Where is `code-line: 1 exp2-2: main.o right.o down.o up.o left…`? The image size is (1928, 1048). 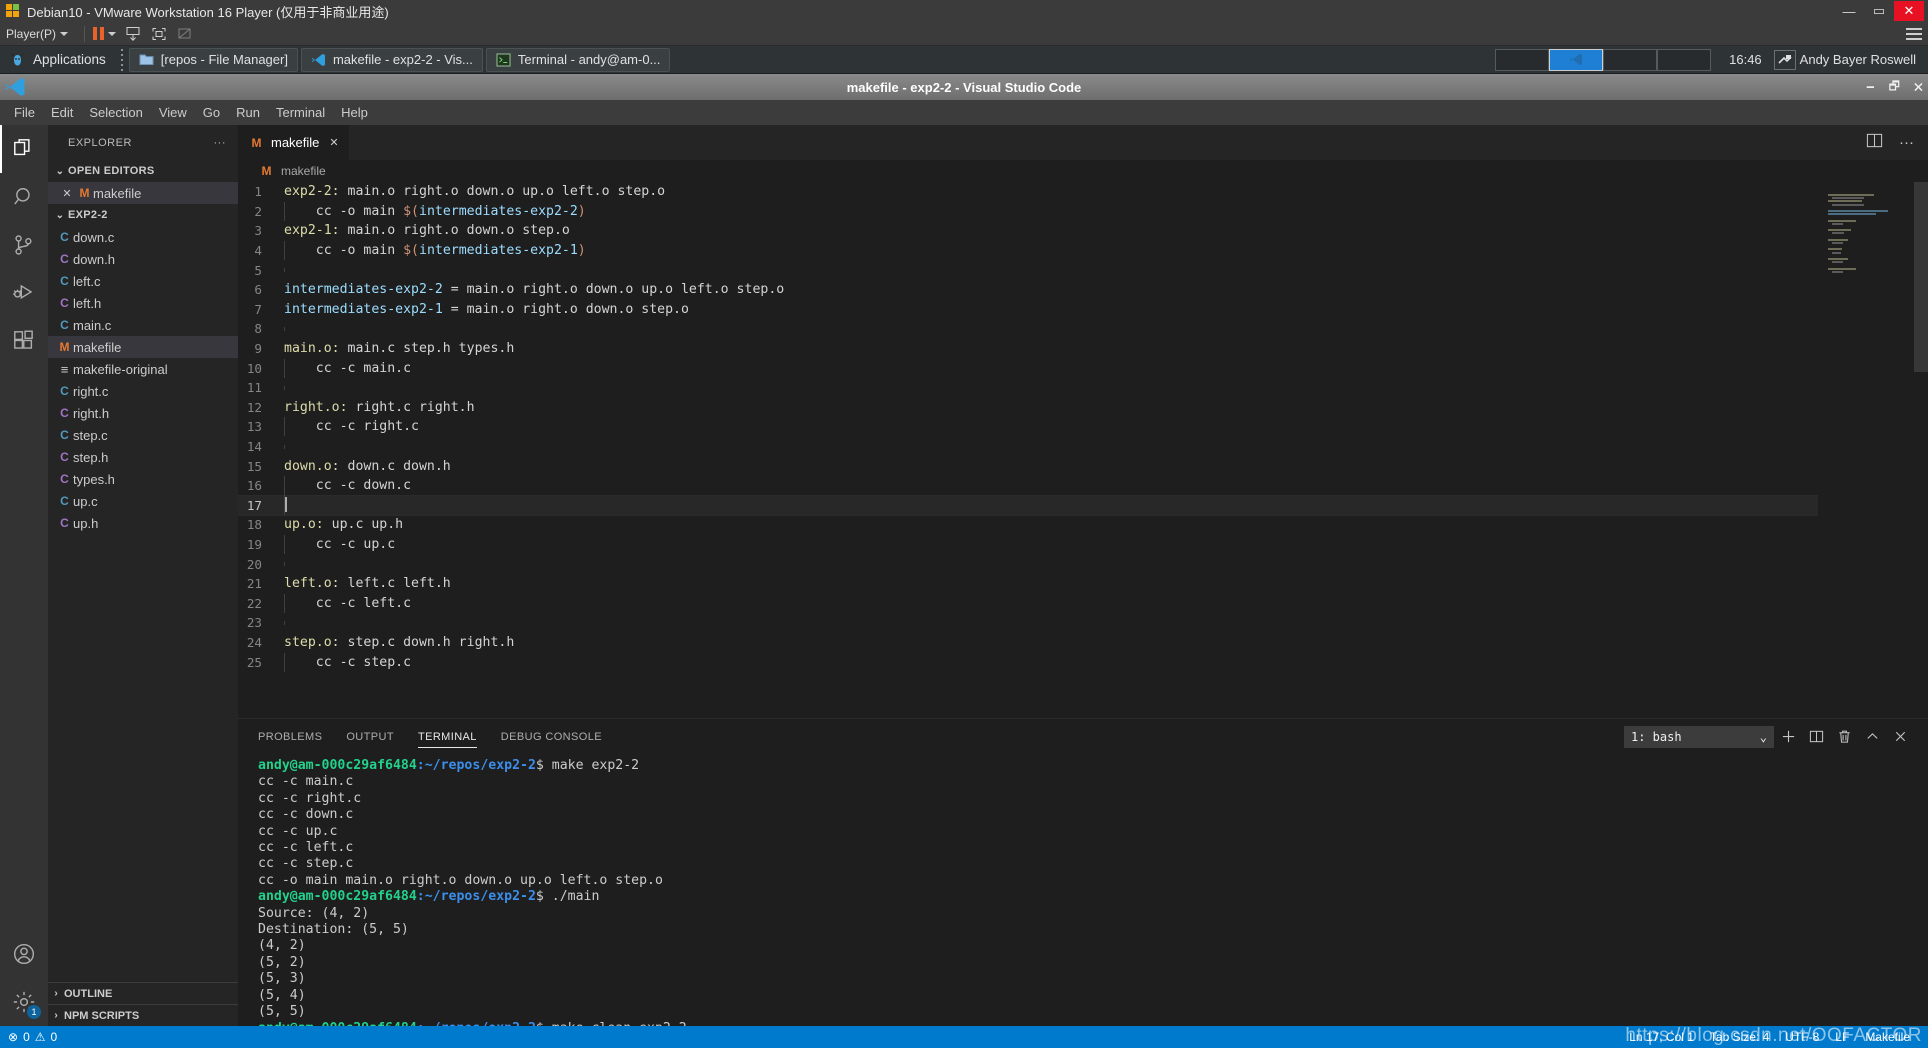
code-line: 1 exp2-2: main.o right.o down.o up.o left… is located at coordinates (1028, 192).